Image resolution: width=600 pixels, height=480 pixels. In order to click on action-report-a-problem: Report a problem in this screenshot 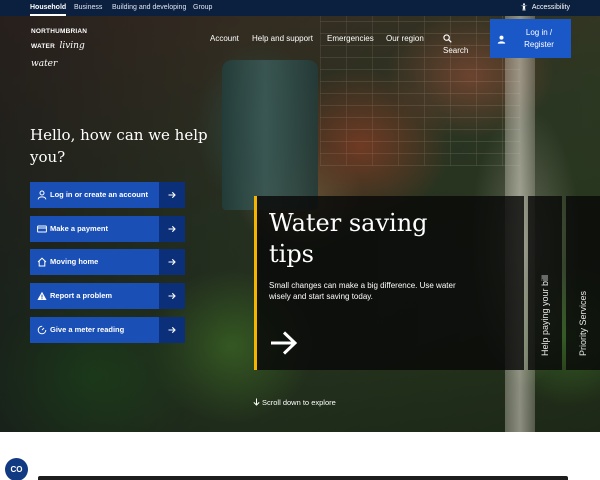, I will do `click(107, 296)`.